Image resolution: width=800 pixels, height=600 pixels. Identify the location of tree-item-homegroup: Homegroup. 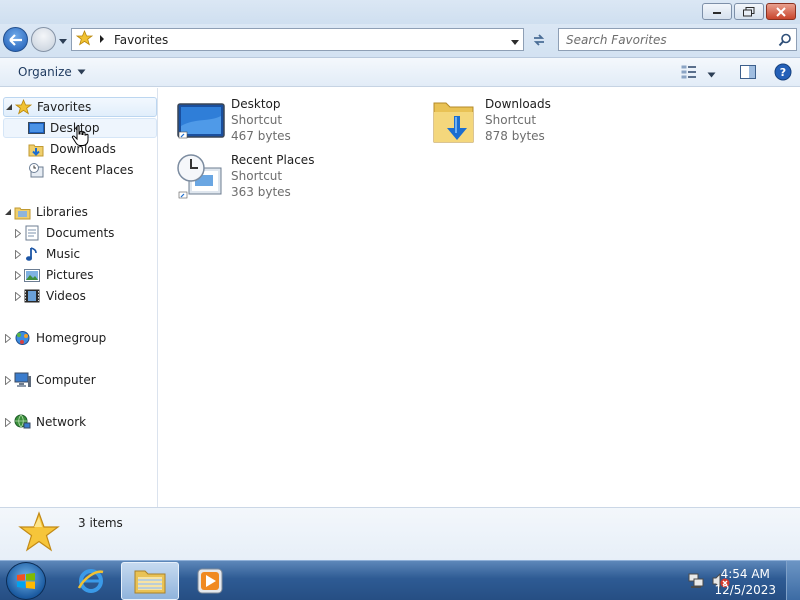
(80, 338).